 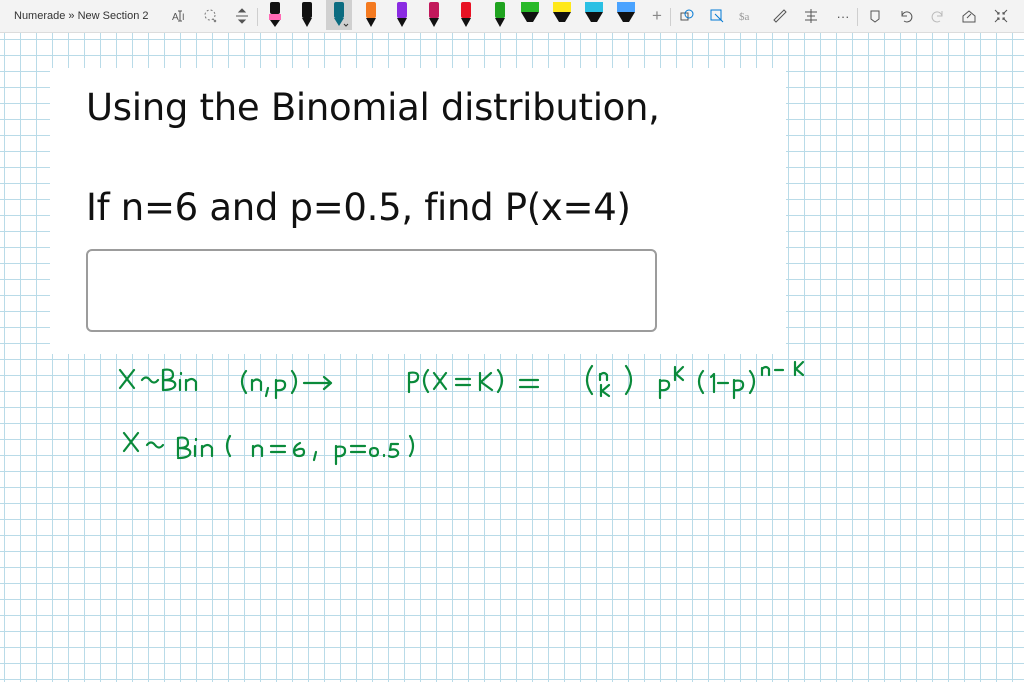 I want to click on more-options-icon: ···, so click(x=843, y=16).